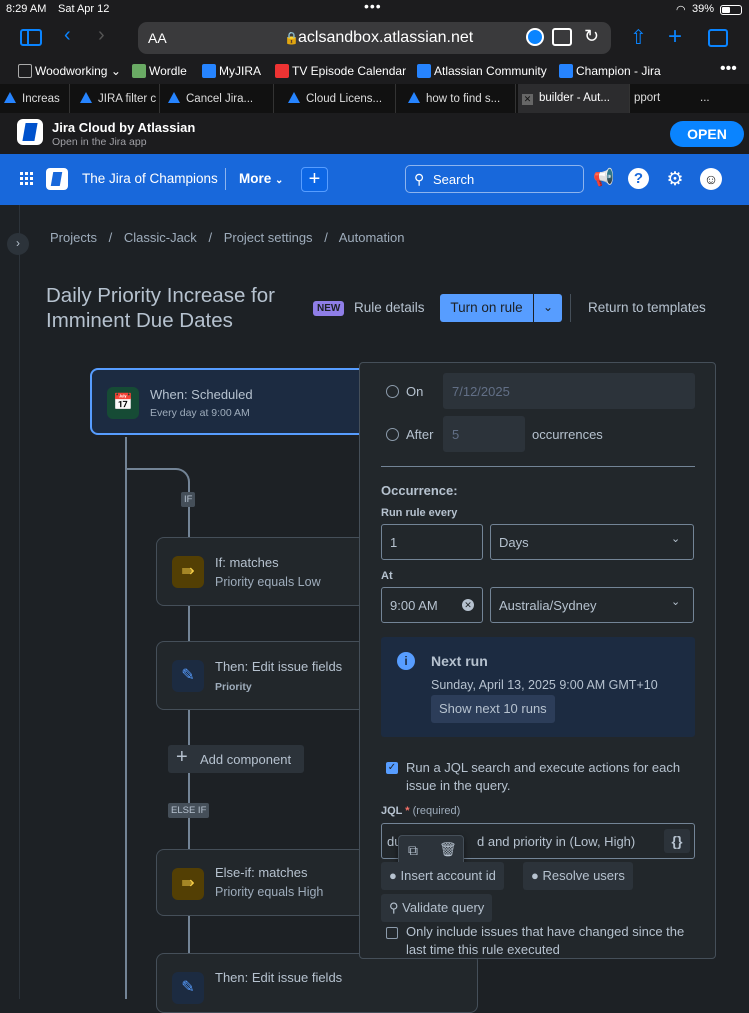 This screenshot has width=749, height=1013. What do you see at coordinates (415, 391) in the screenshot?
I see `on-label: On` at bounding box center [415, 391].